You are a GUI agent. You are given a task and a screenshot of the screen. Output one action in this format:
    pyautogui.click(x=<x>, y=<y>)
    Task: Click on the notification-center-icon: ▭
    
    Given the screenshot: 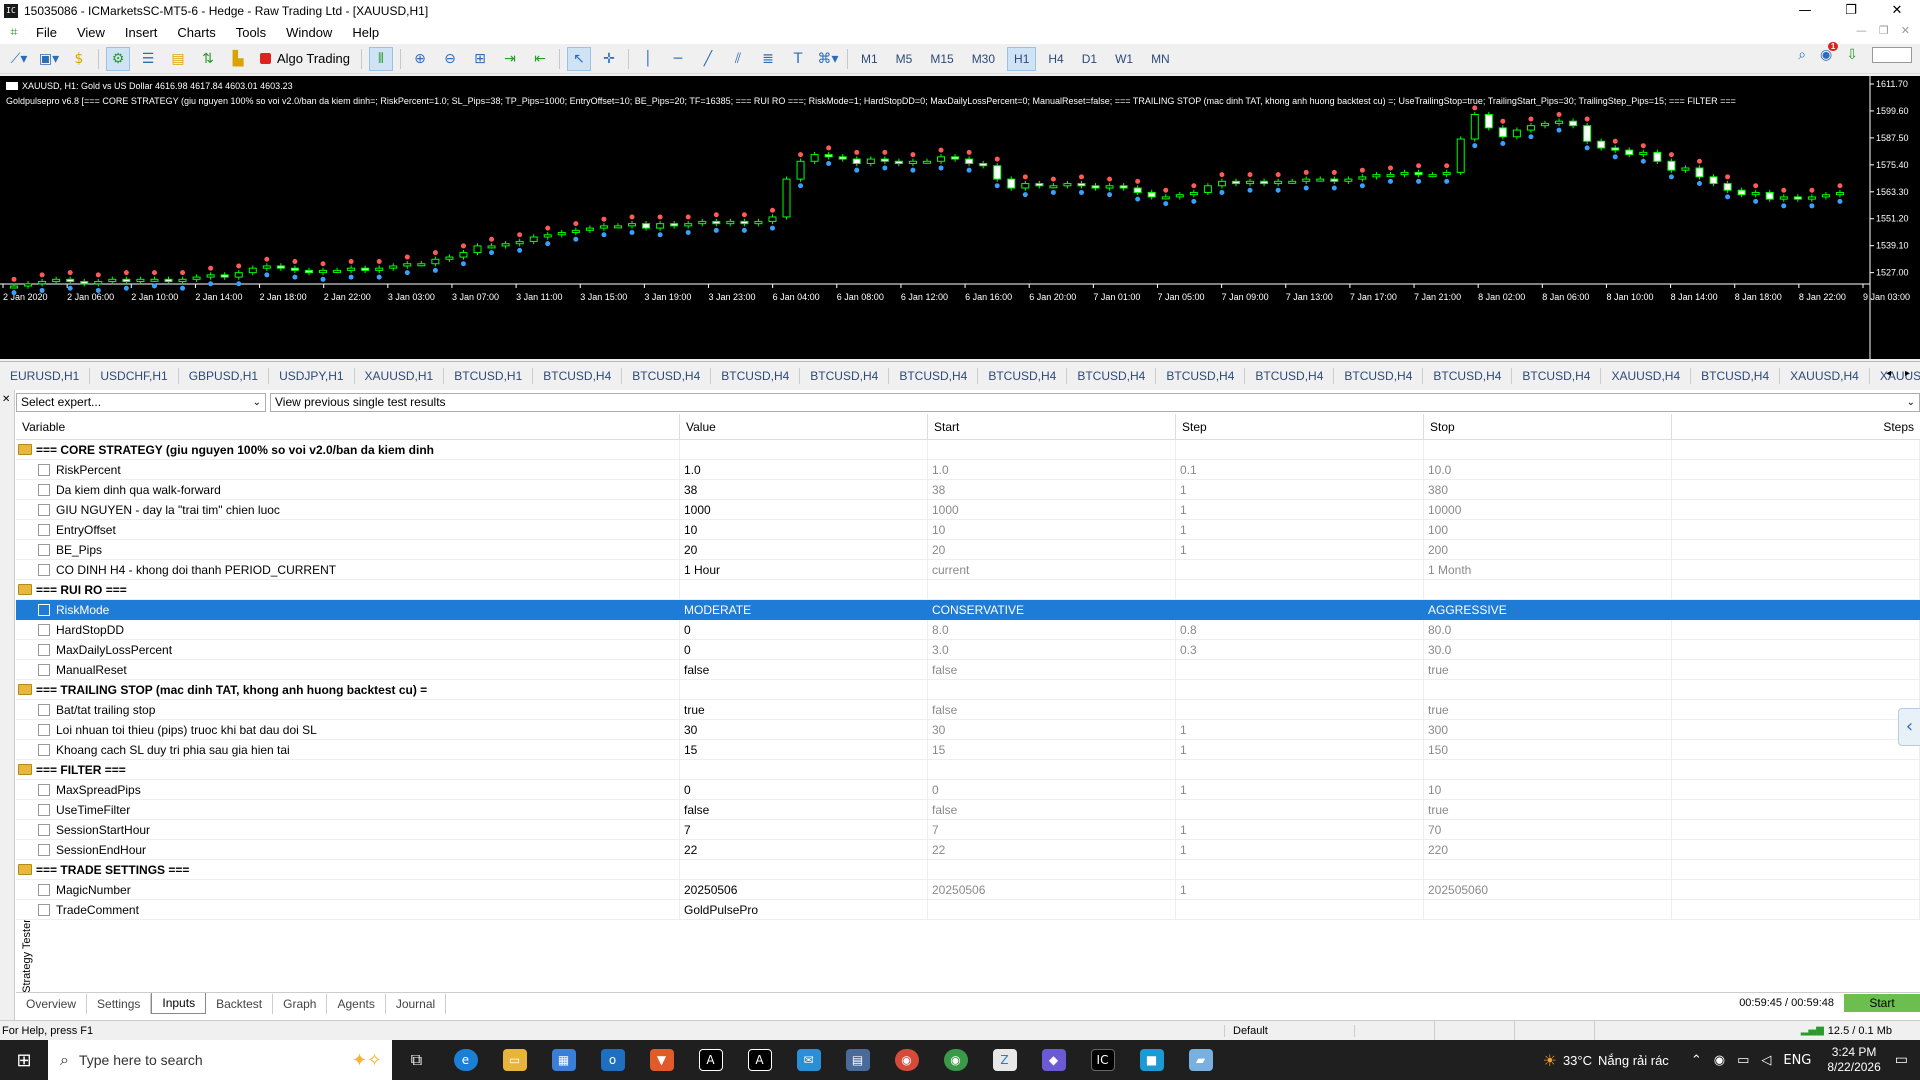 What is the action you would take?
    pyautogui.click(x=1901, y=1060)
    